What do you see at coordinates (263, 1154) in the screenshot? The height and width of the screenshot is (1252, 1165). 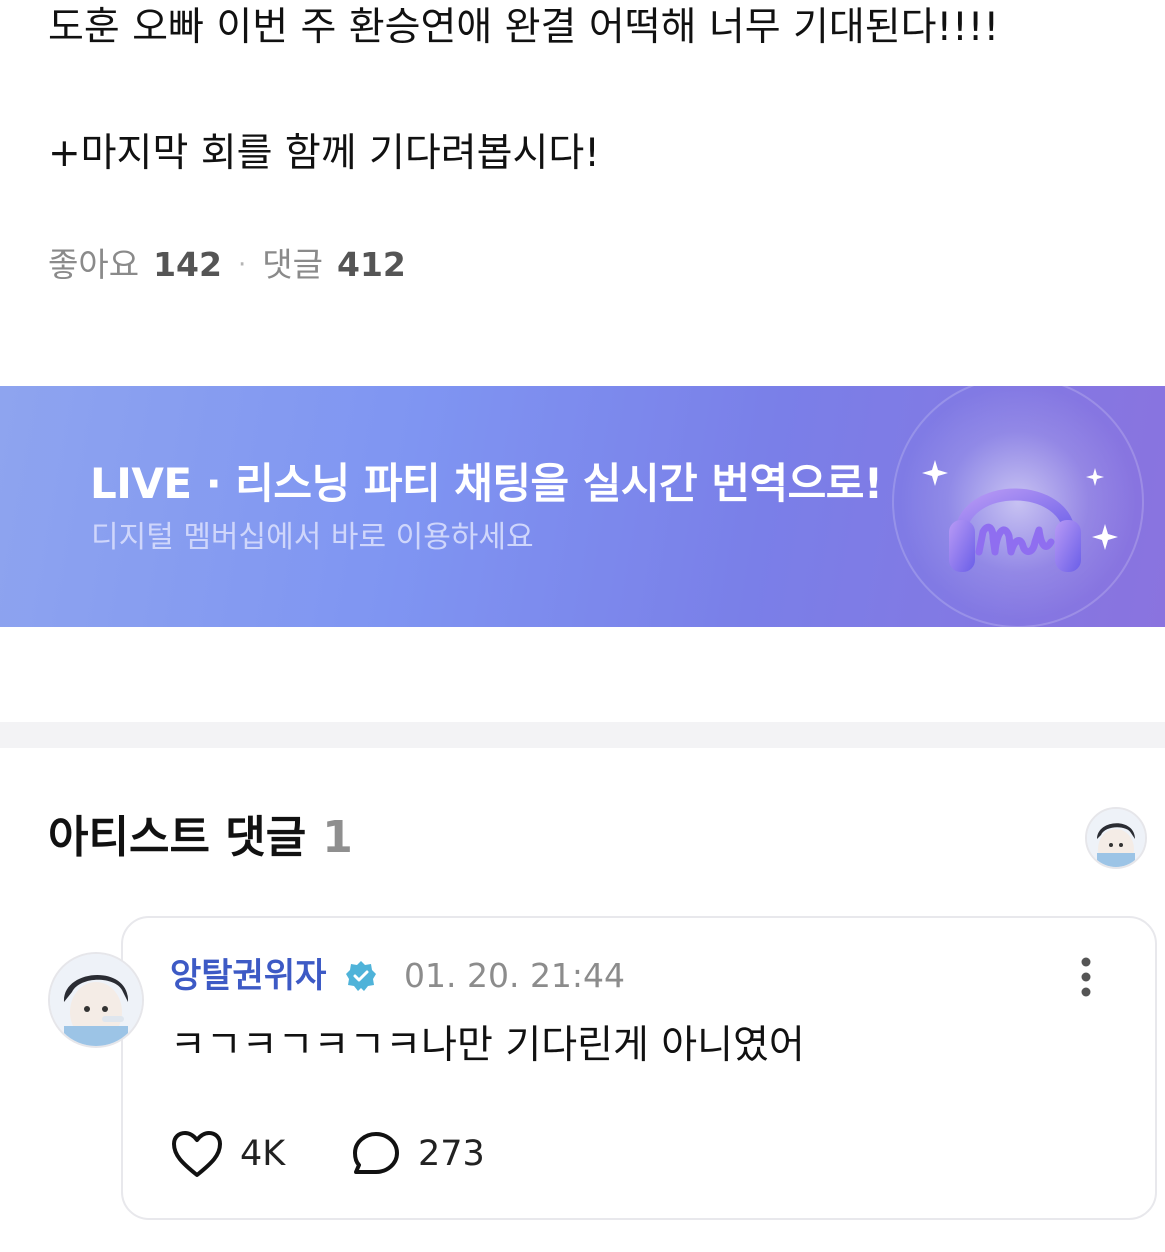 I see `comment-like-count: 4K` at bounding box center [263, 1154].